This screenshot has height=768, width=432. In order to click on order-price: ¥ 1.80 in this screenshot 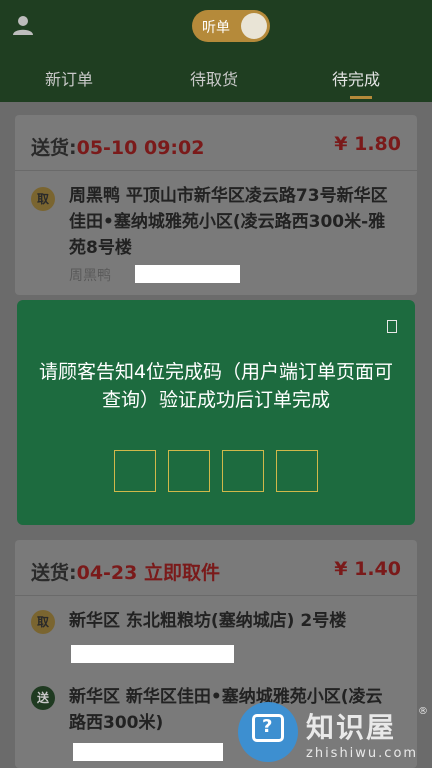, I will do `click(367, 144)`.